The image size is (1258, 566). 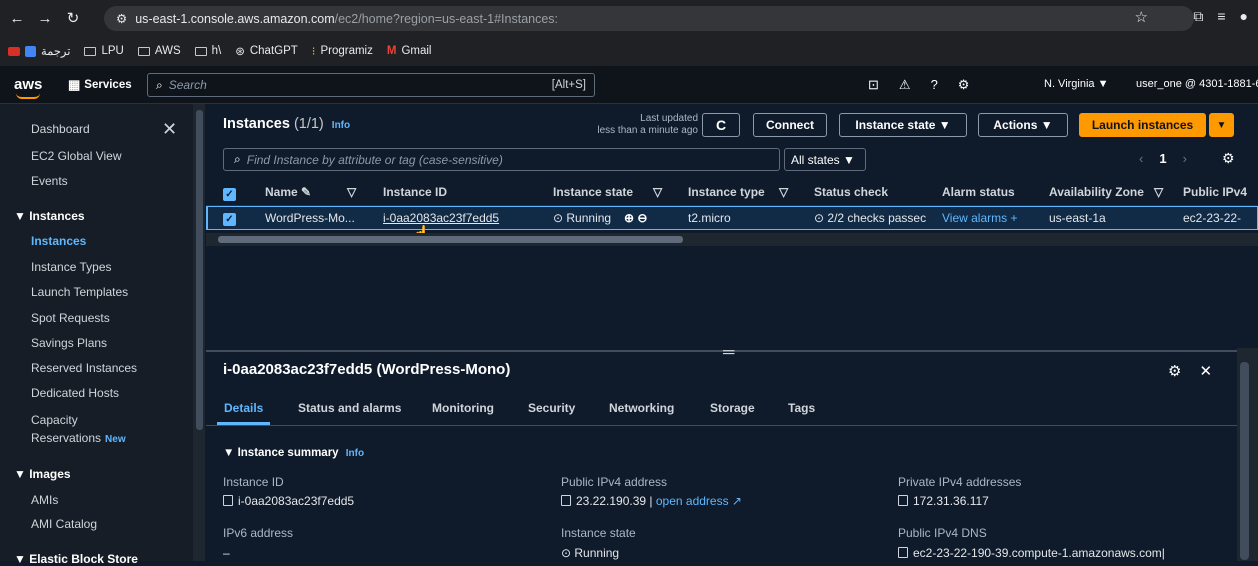 What do you see at coordinates (593, 192) in the screenshot?
I see `column-instance-state: Instance state` at bounding box center [593, 192].